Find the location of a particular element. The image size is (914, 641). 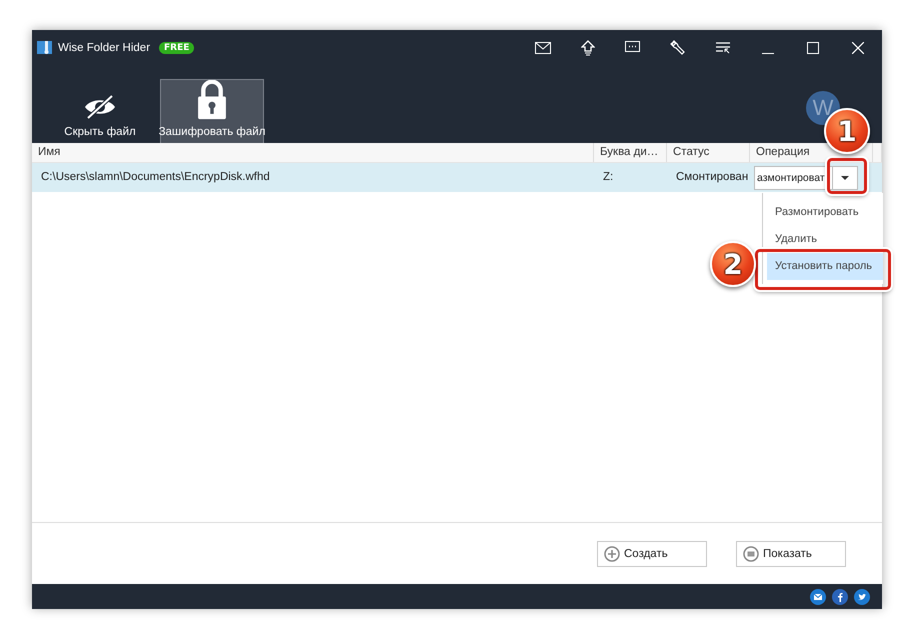

twitter-icon is located at coordinates (862, 596).